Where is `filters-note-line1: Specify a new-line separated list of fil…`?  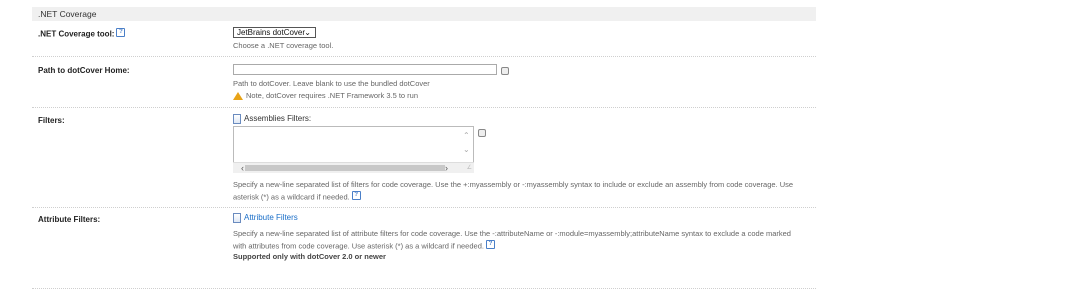
filters-note-line1: Specify a new-line separated list of fil… is located at coordinates (513, 184).